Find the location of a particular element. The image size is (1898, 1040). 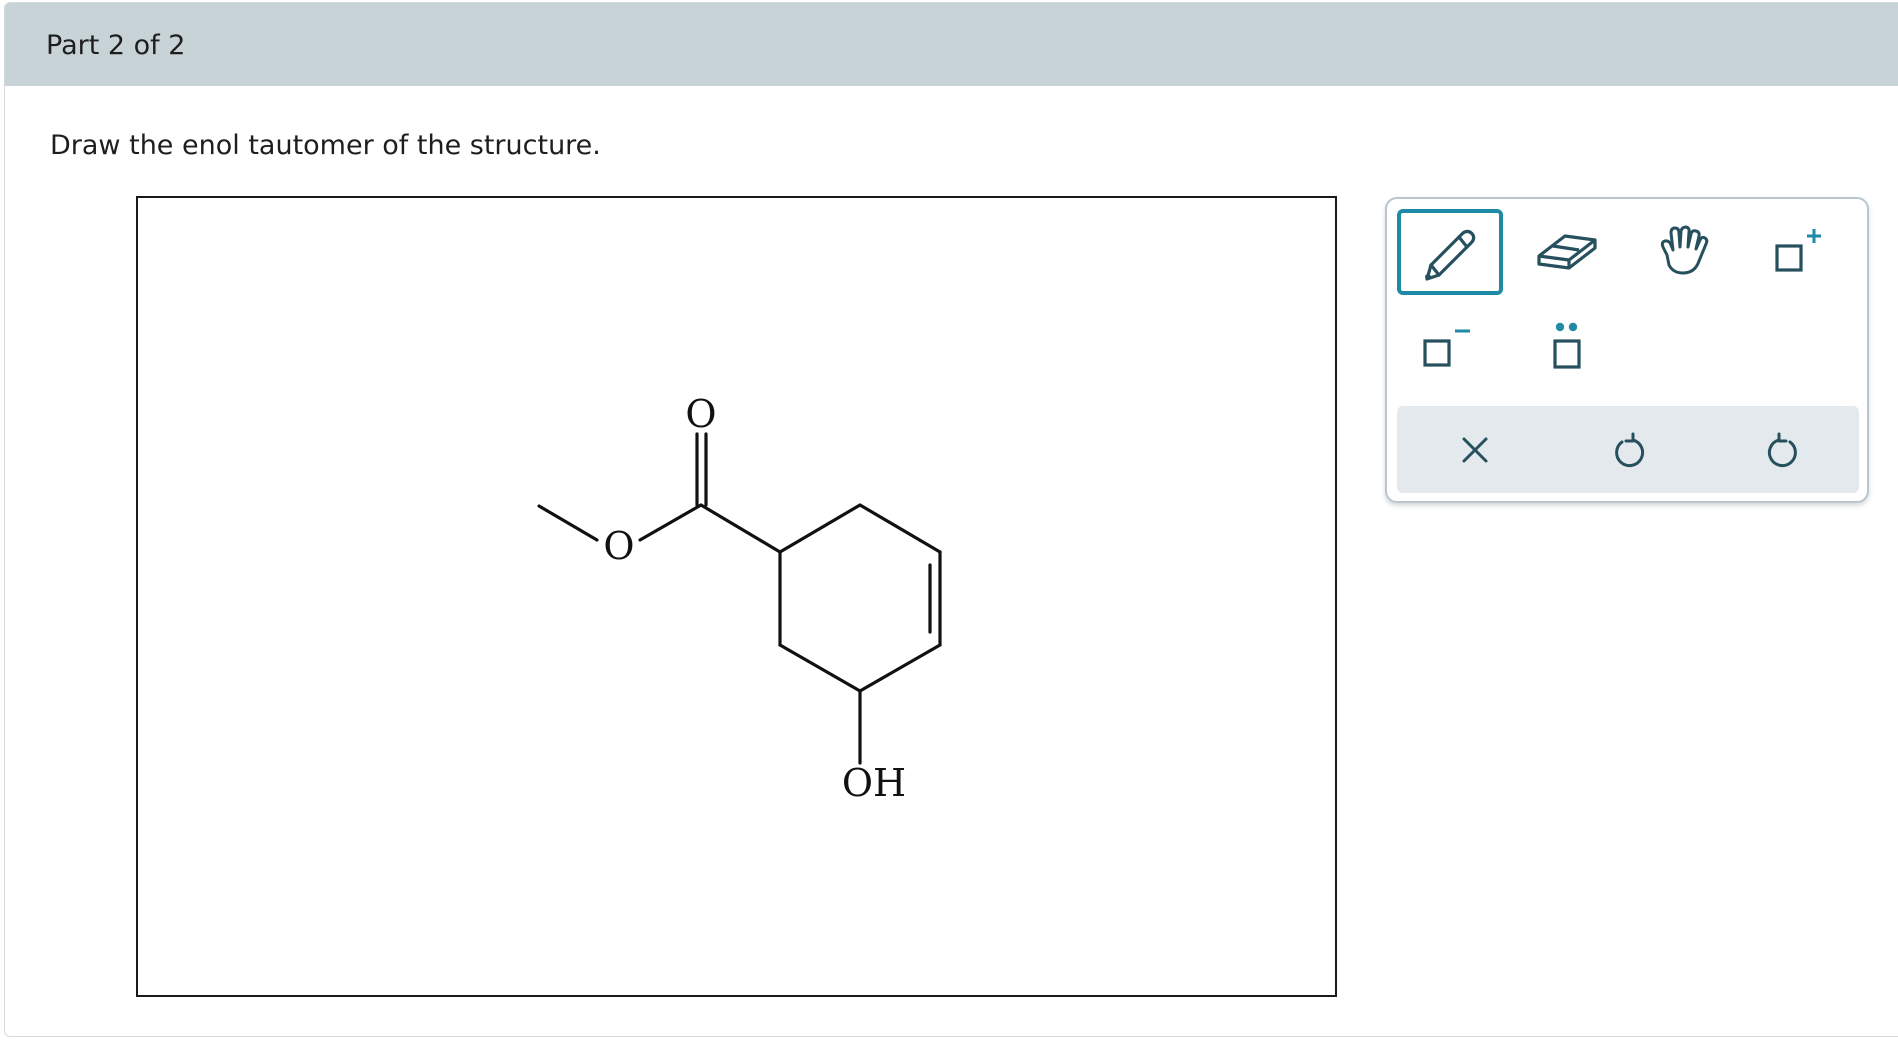

redo-icon is located at coordinates (1782, 449).